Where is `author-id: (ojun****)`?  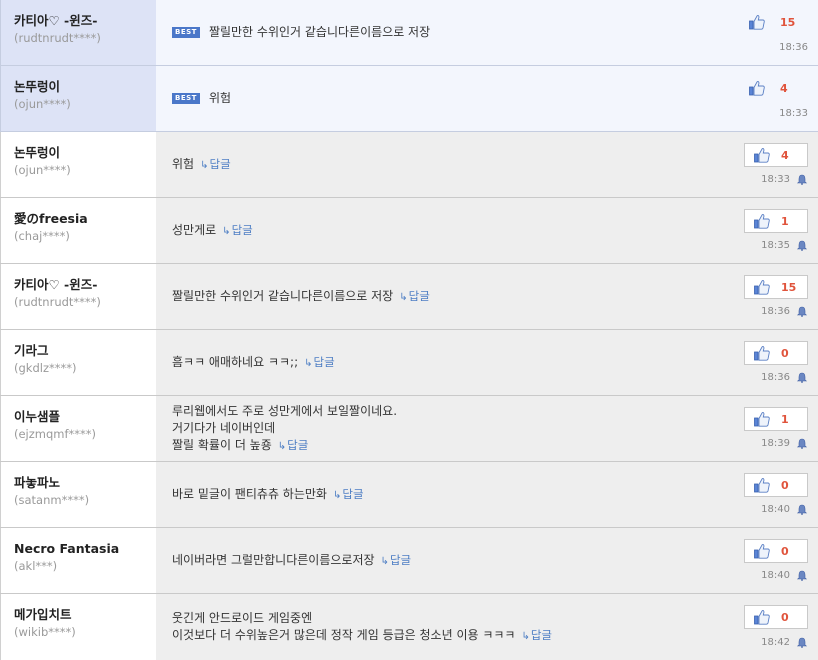
author-id: (ojun****) is located at coordinates (42, 104).